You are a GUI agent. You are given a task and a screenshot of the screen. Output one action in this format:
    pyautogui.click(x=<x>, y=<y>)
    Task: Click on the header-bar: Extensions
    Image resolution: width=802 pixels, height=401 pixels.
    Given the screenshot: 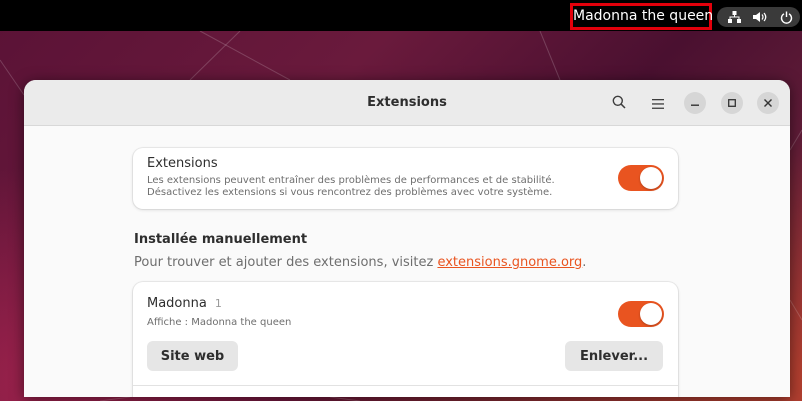 What is the action you would take?
    pyautogui.click(x=407, y=103)
    